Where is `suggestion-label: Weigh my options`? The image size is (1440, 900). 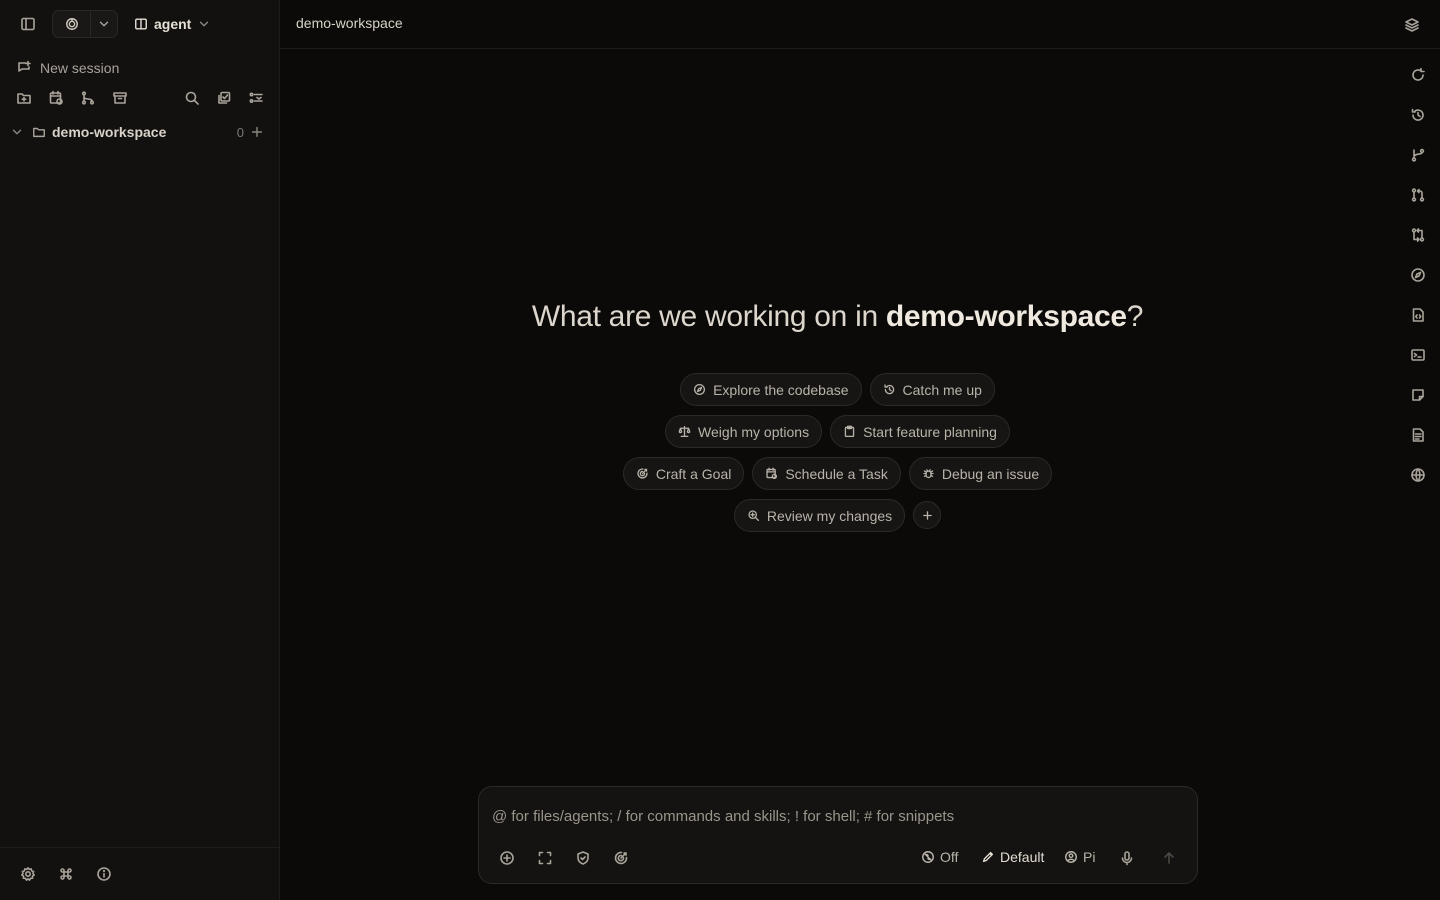 suggestion-label: Weigh my options is located at coordinates (754, 431).